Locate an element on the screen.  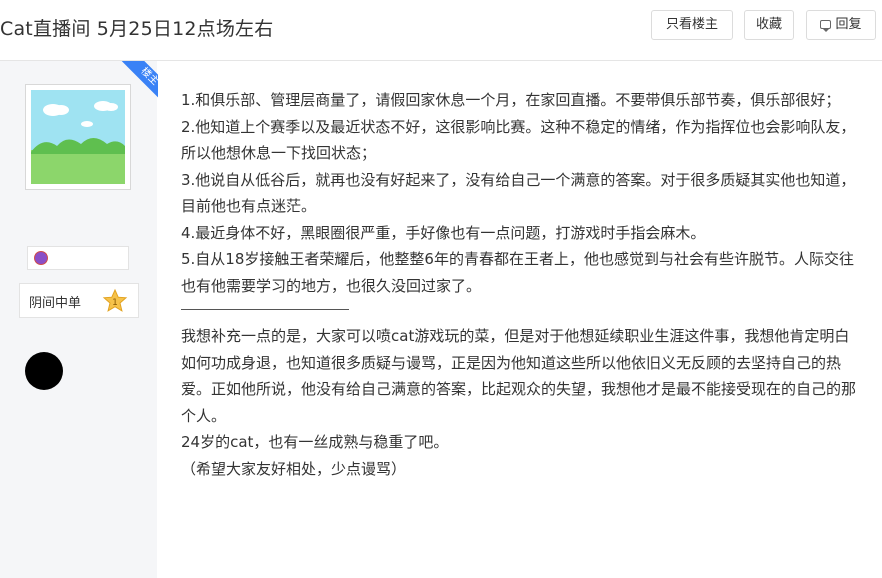
avatar-image is located at coordinates (78, 137).